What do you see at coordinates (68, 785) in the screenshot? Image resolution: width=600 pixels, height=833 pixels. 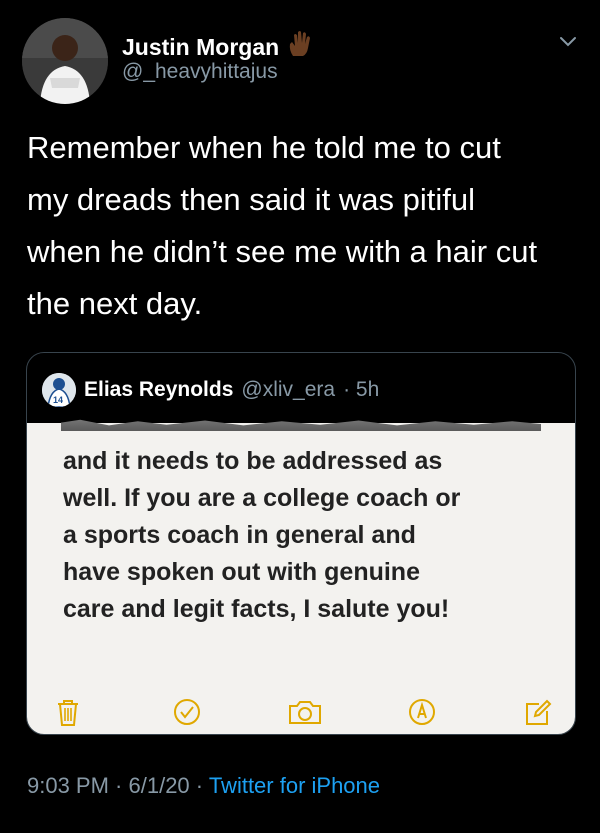 I see `tweet-time: 9:03 PM` at bounding box center [68, 785].